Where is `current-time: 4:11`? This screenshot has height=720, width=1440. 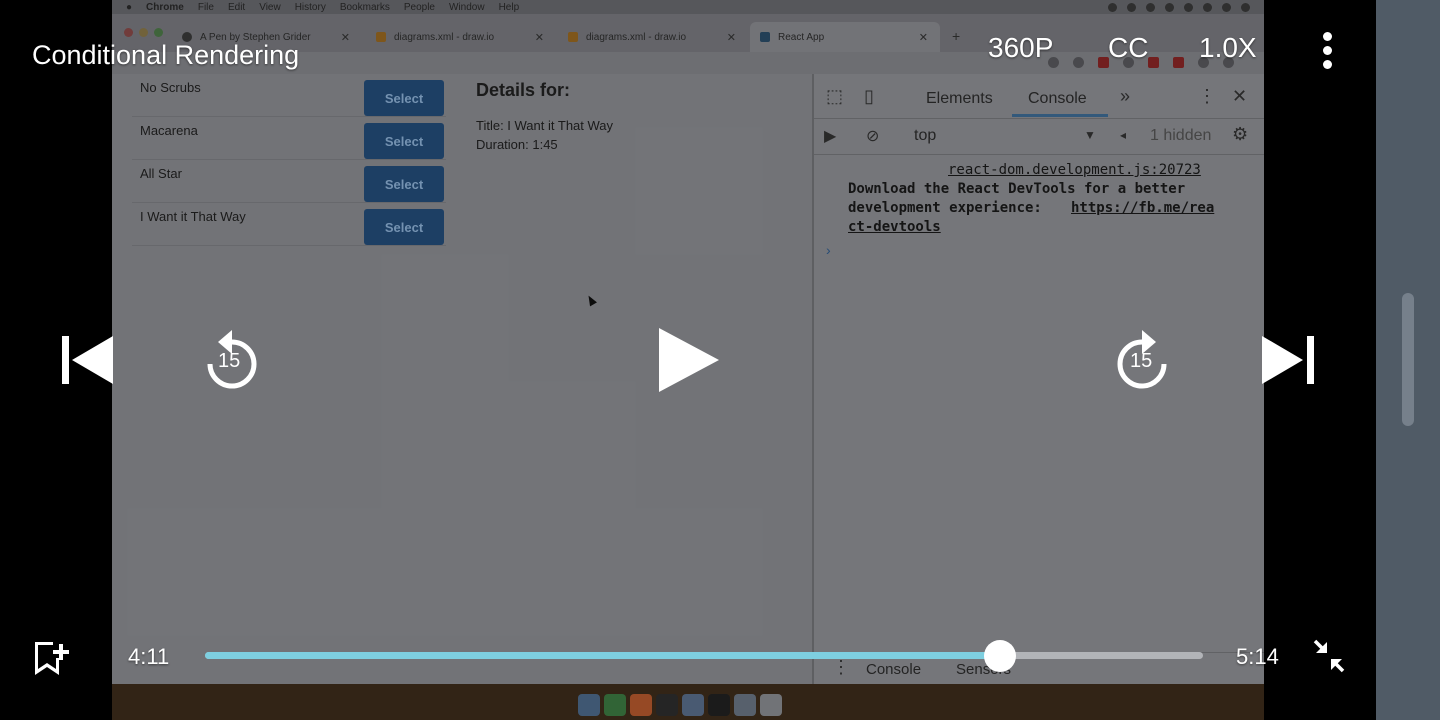
current-time: 4:11 is located at coordinates (149, 656).